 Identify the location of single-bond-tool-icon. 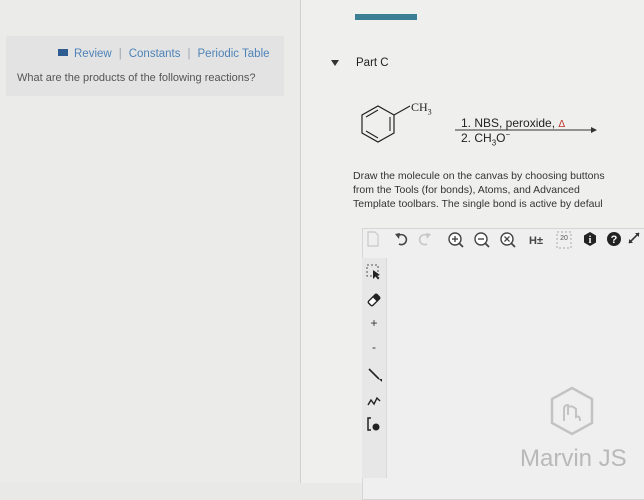
(374, 375).